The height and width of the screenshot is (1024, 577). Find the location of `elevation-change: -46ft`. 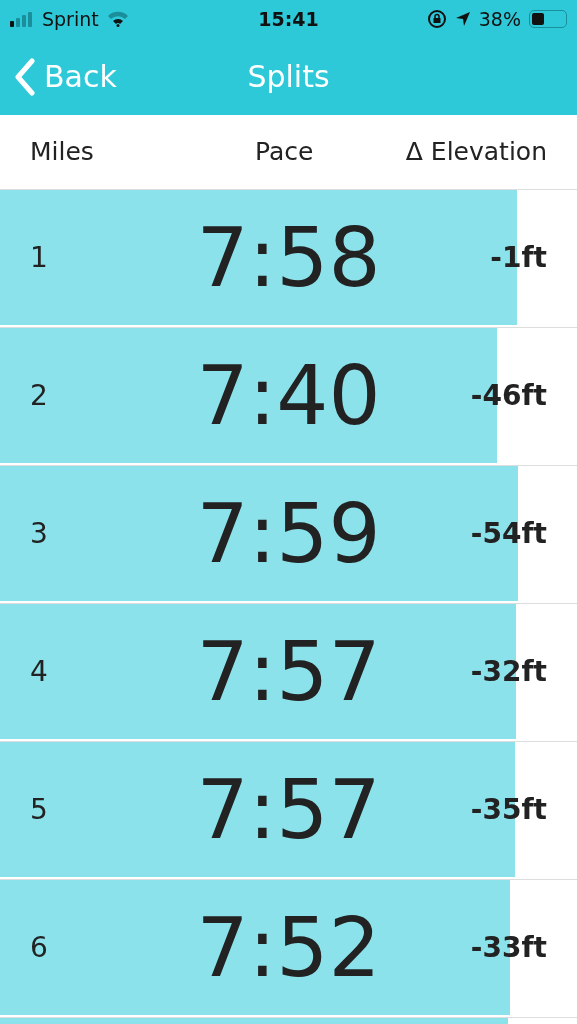

elevation-change: -46ft is located at coordinates (508, 395).